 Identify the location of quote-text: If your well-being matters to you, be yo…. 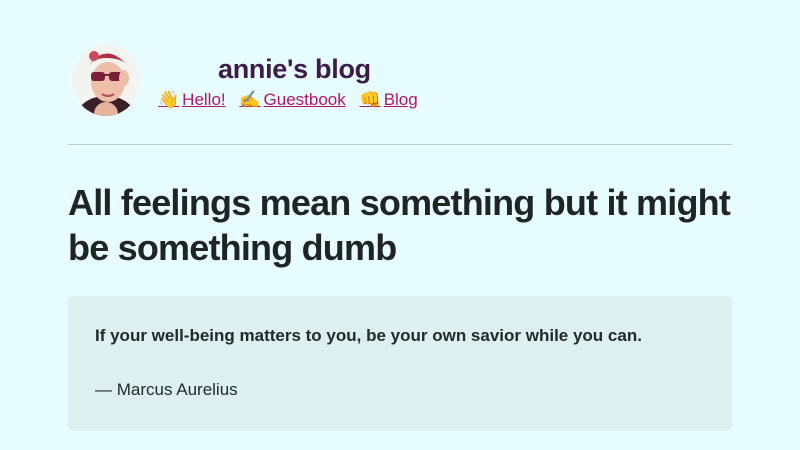
(368, 335).